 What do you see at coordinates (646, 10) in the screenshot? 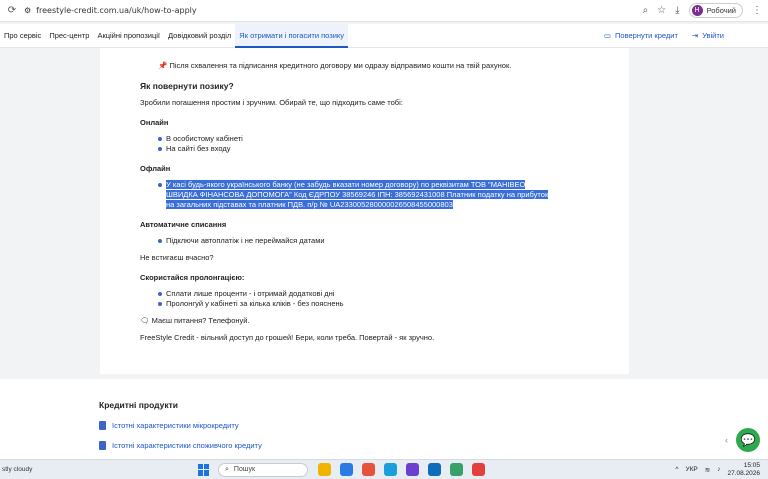
I see `zoom-icon: ⌕` at bounding box center [646, 10].